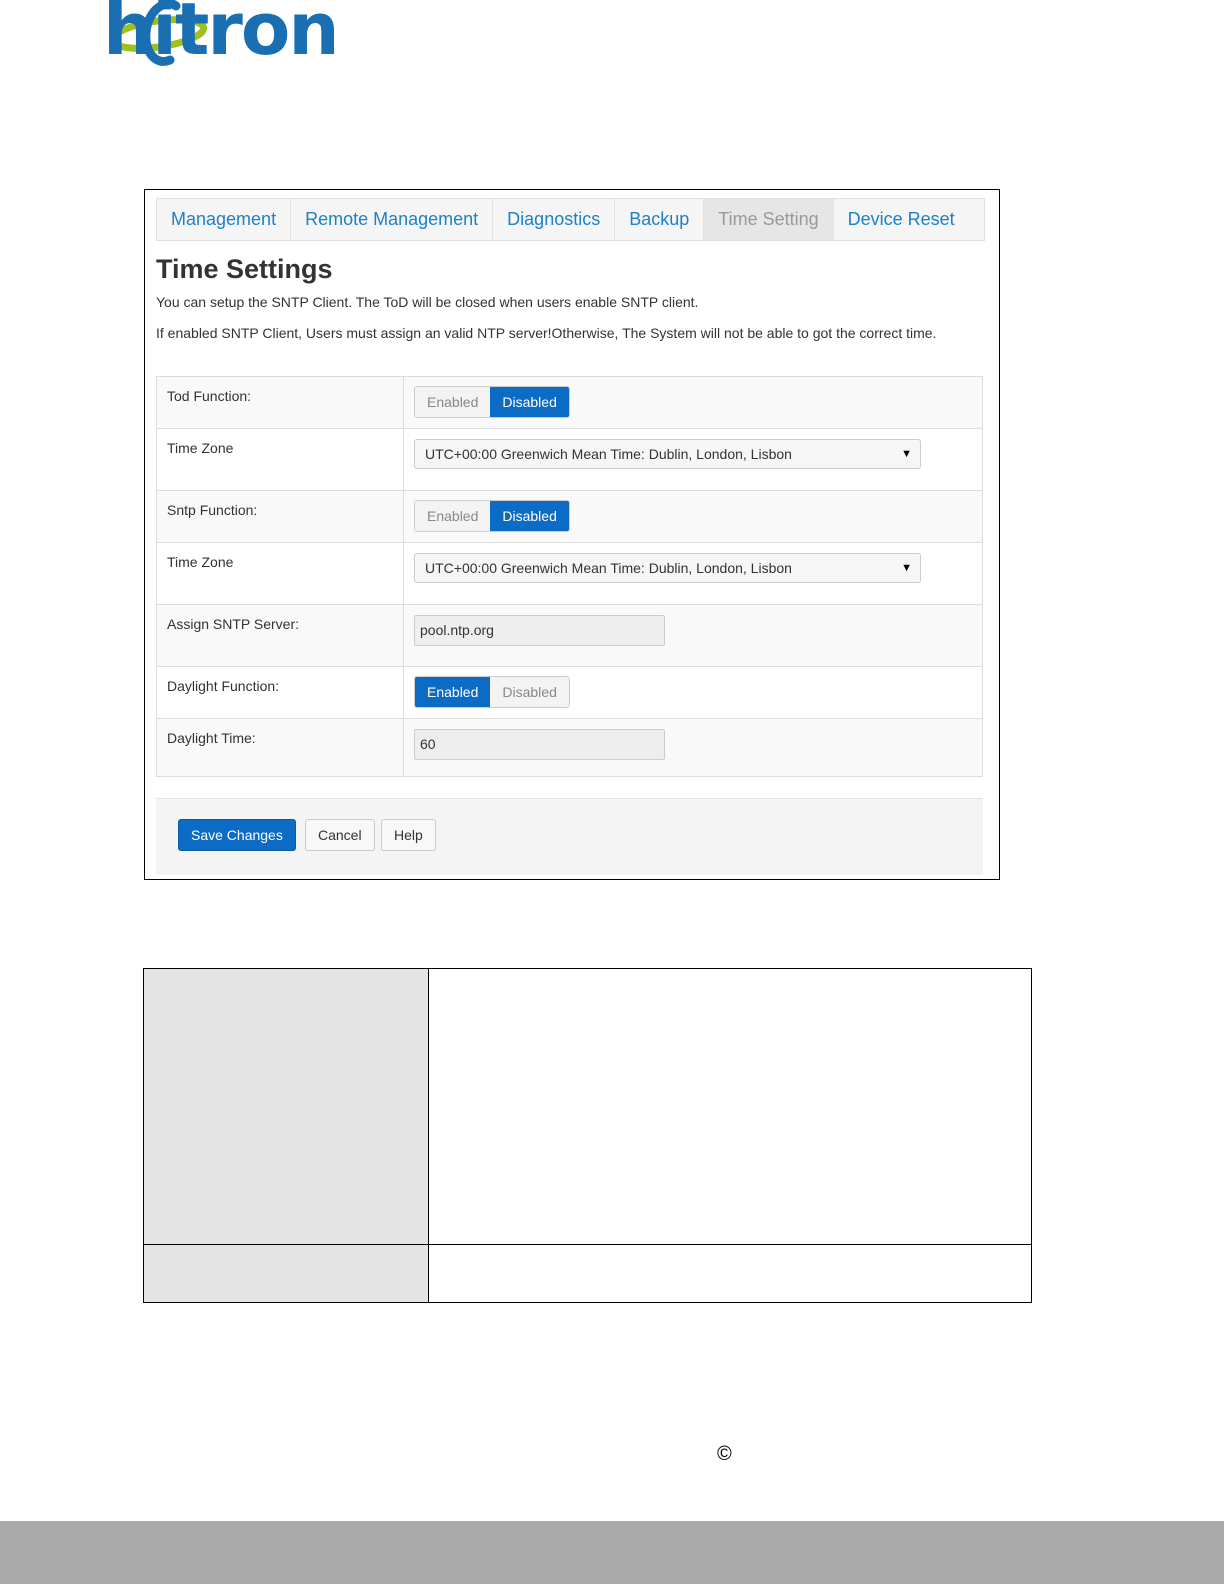 This screenshot has width=1224, height=1584. What do you see at coordinates (539, 744) in the screenshot?
I see `daylight-time-input: 60` at bounding box center [539, 744].